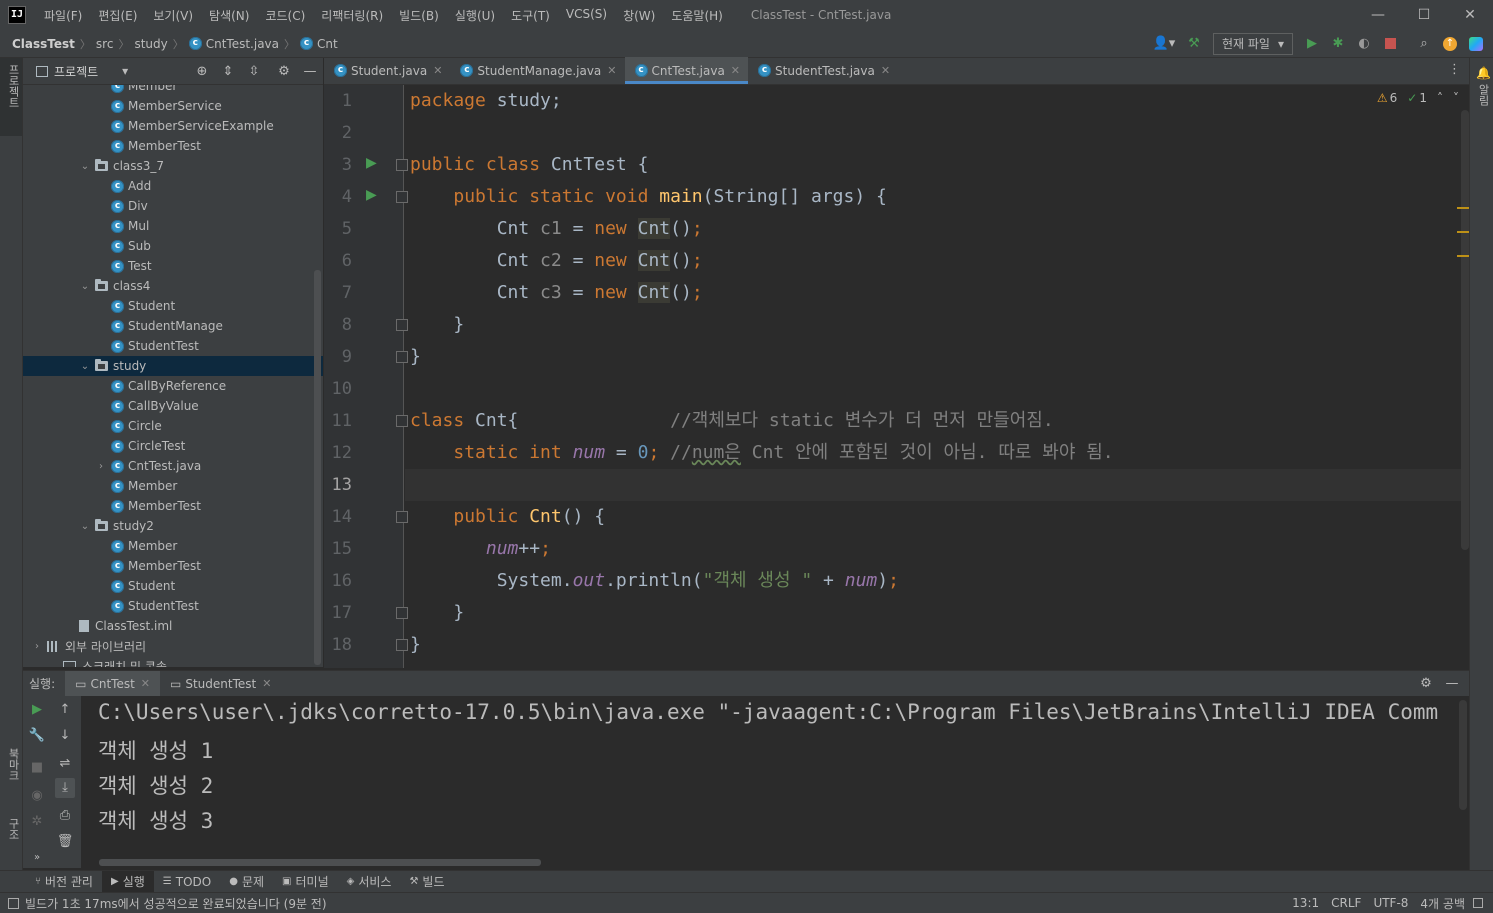 Image resolution: width=1493 pixels, height=913 pixels. What do you see at coordinates (173, 566) in the screenshot?
I see `tree-item: c MemberTest` at bounding box center [173, 566].